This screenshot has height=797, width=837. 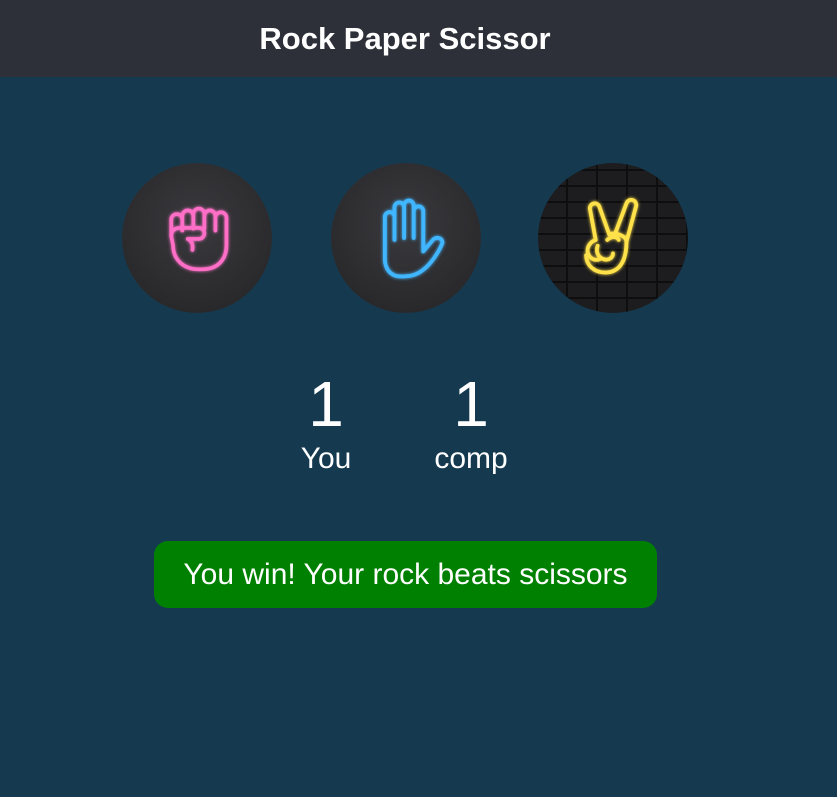 I want to click on user-score-value: 1, so click(x=326, y=404).